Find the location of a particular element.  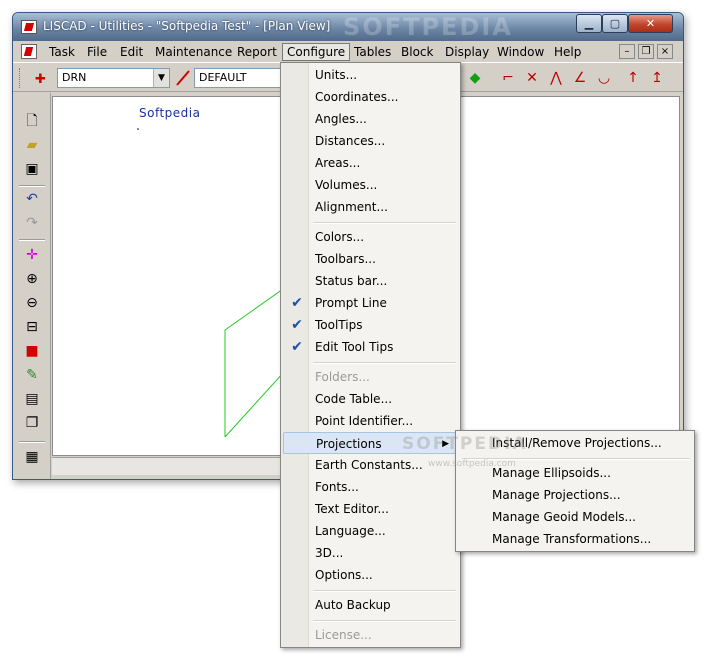

pencil-icon: ✎ is located at coordinates (32, 375).